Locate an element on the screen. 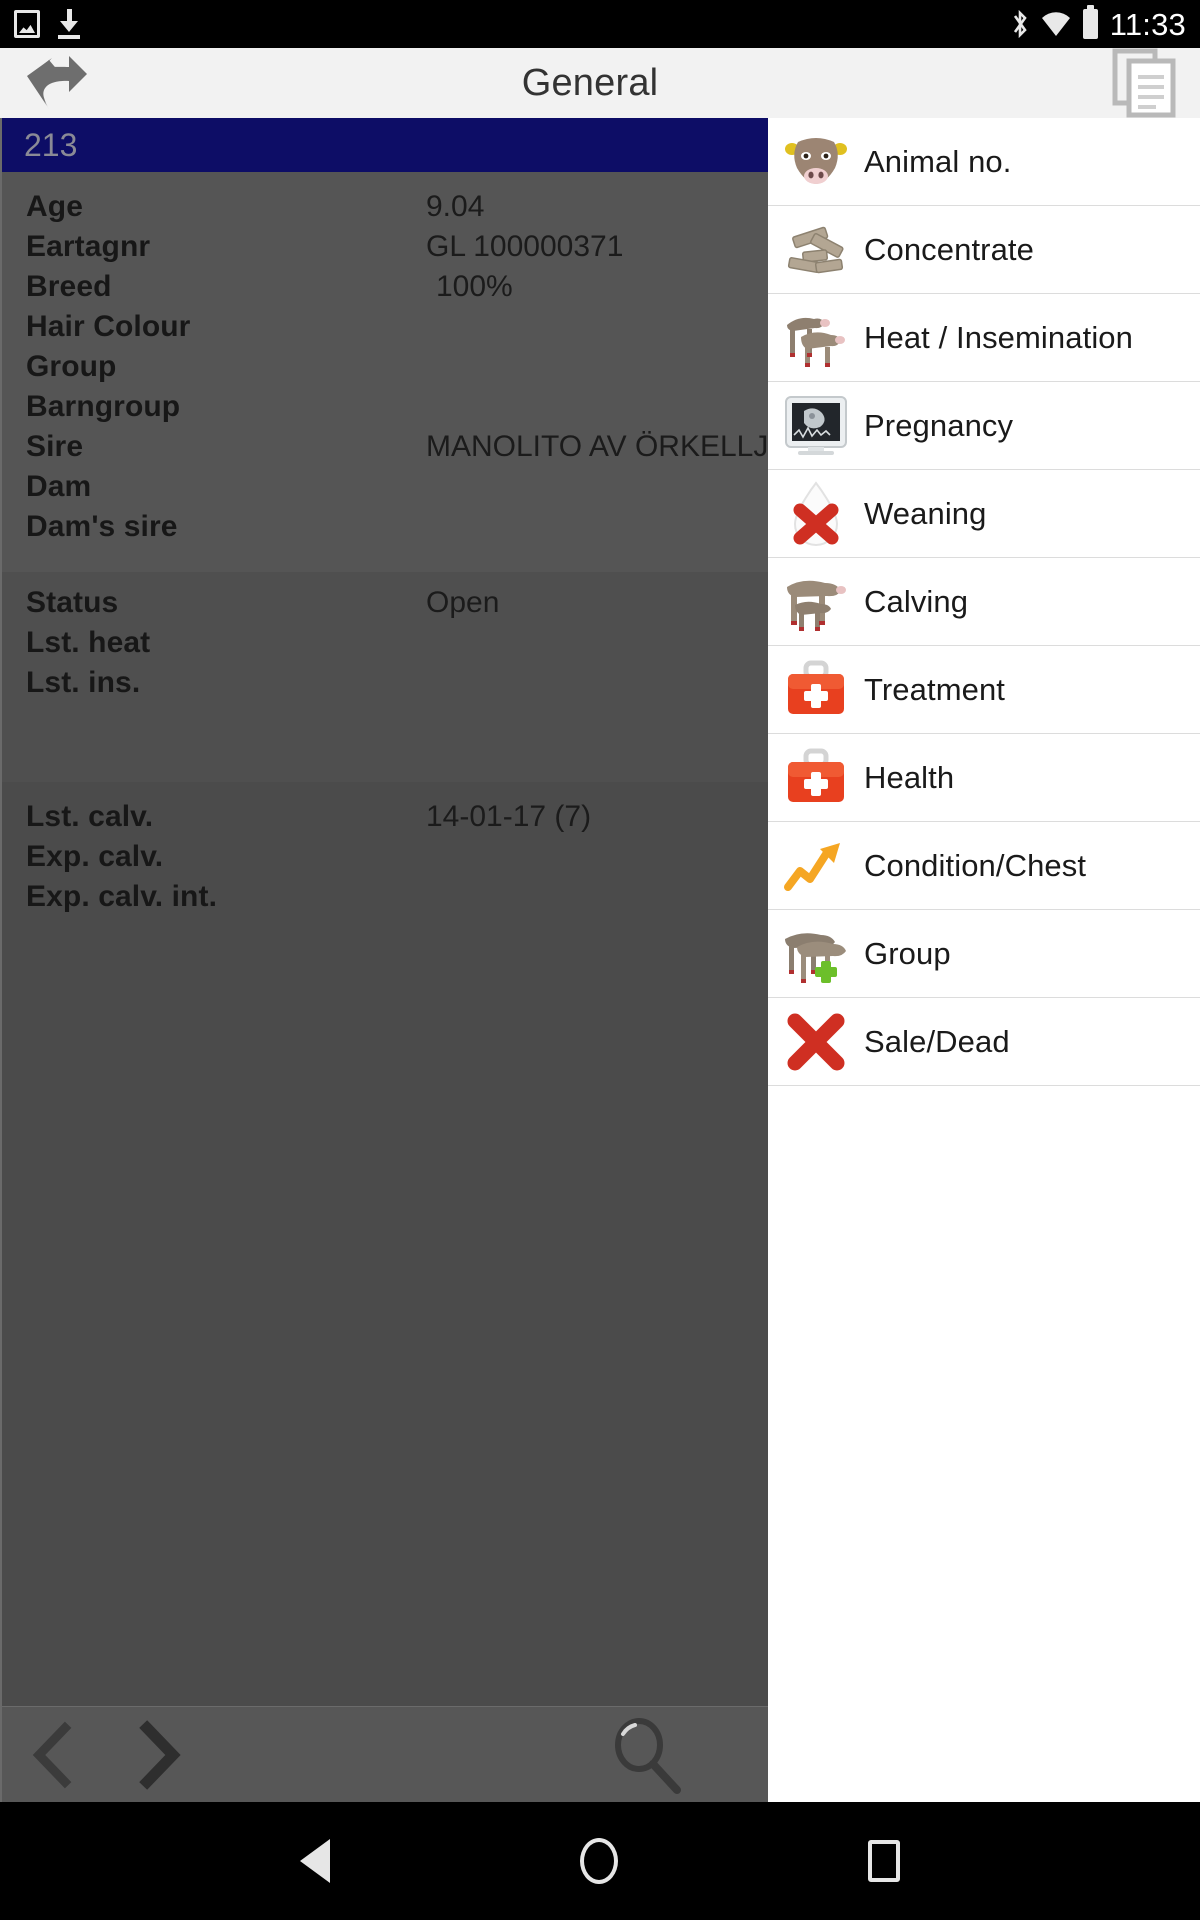 The width and height of the screenshot is (1200, 1920). detail-row: Dam is located at coordinates (385, 490).